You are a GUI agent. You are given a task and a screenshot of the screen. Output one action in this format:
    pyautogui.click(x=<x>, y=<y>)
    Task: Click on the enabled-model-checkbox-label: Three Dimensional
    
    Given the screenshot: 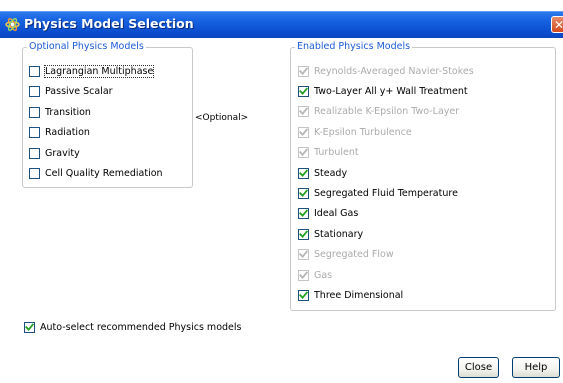 What is the action you would take?
    pyautogui.click(x=359, y=295)
    